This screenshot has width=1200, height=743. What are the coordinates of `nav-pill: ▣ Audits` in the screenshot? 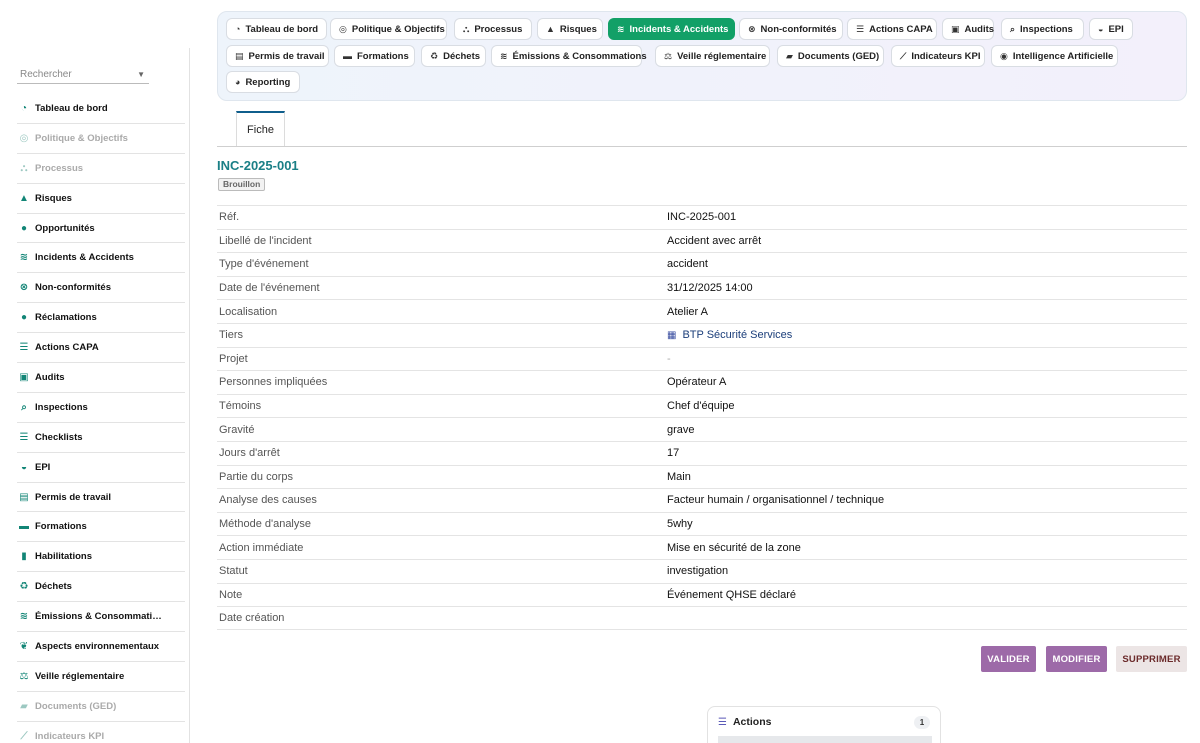 It's located at (968, 29).